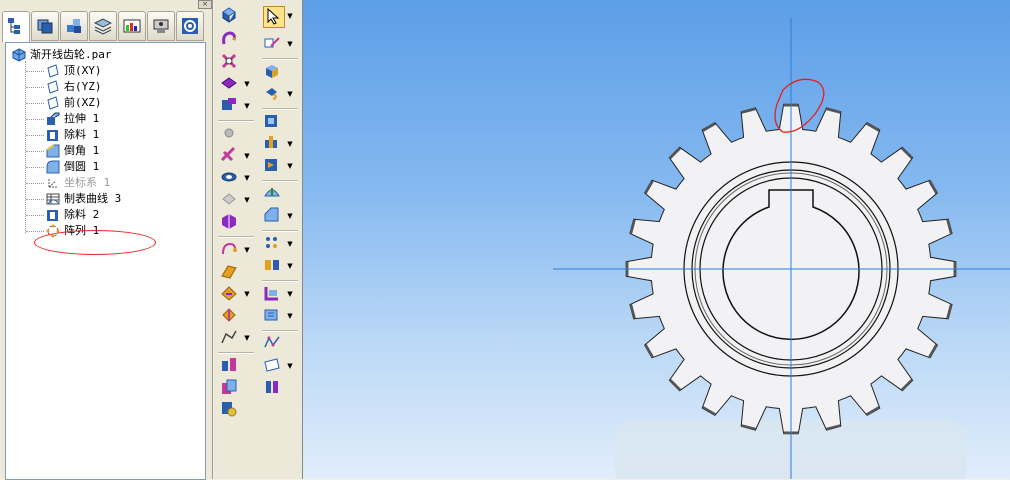  I want to click on hole-feature-dropdown: ▼, so click(290, 144).